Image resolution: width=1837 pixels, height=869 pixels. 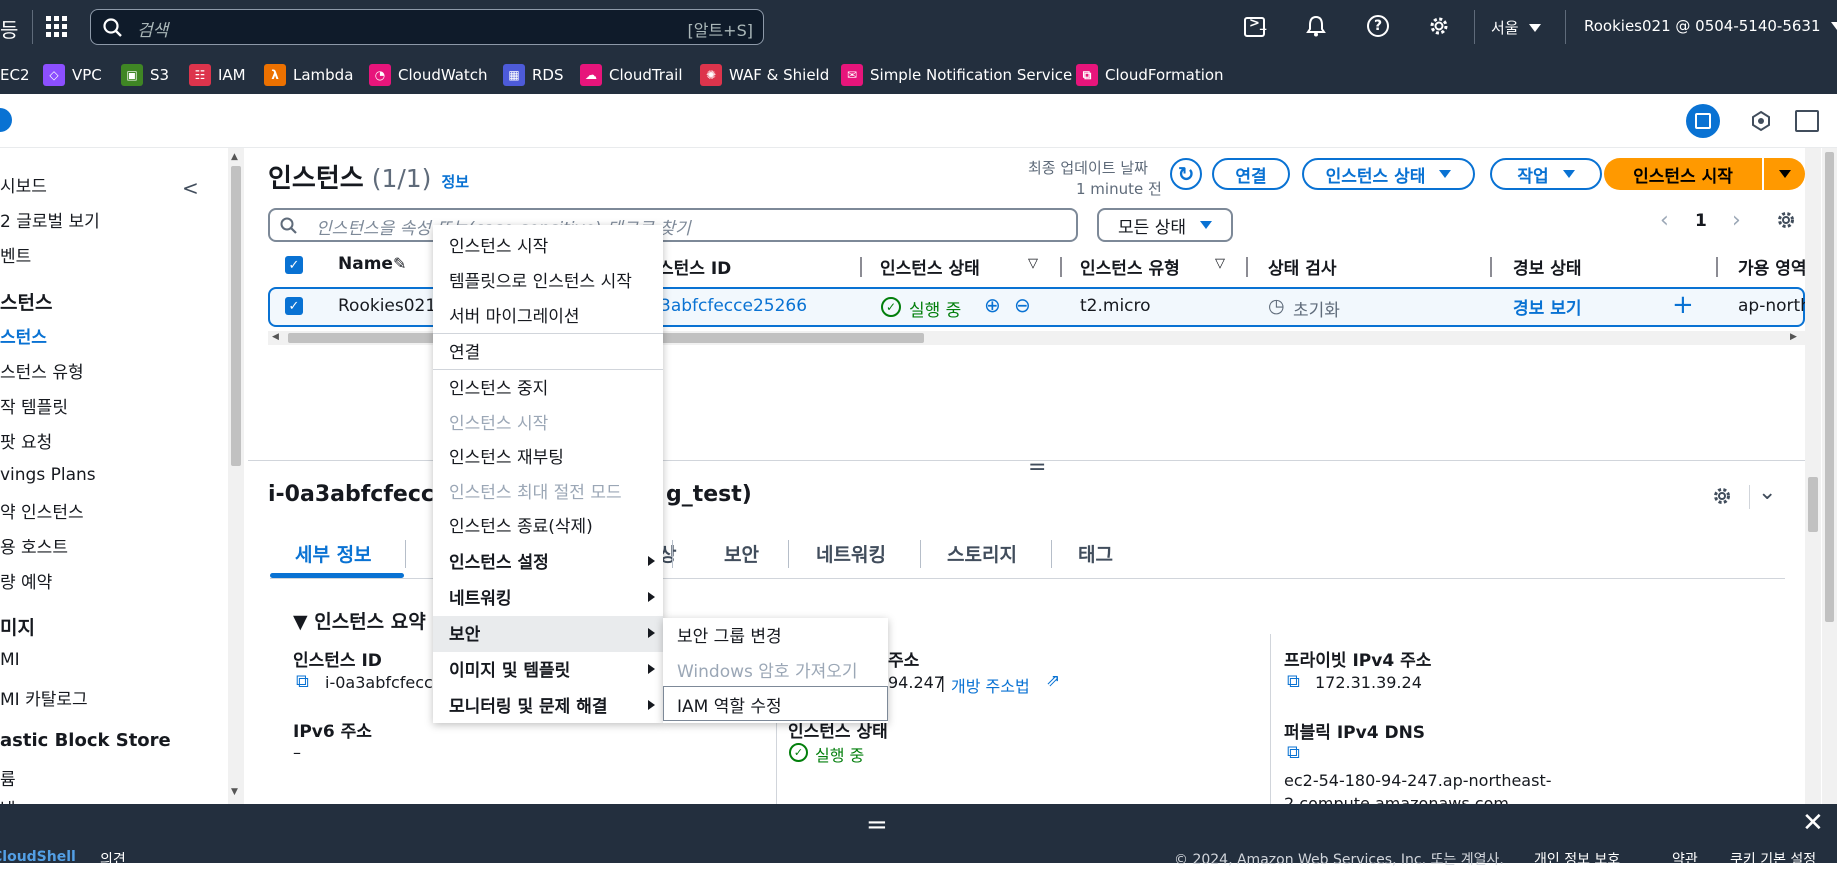 What do you see at coordinates (1022, 305) in the screenshot?
I see `zoom-out-icon: ⊖` at bounding box center [1022, 305].